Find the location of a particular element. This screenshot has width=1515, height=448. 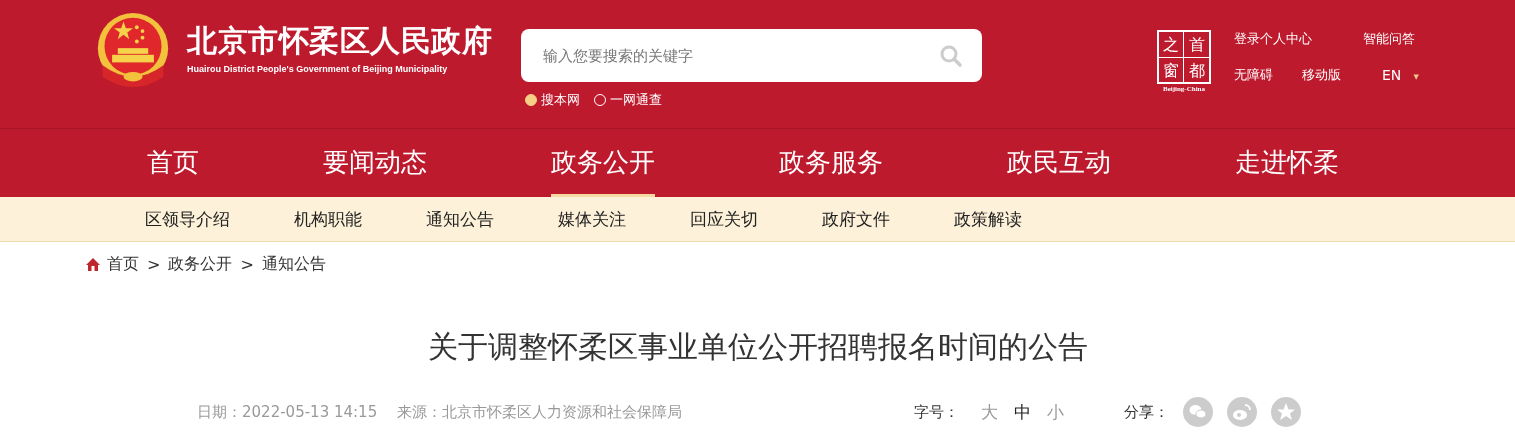

nav-tab: 走进怀柔 is located at coordinates (1287, 163).